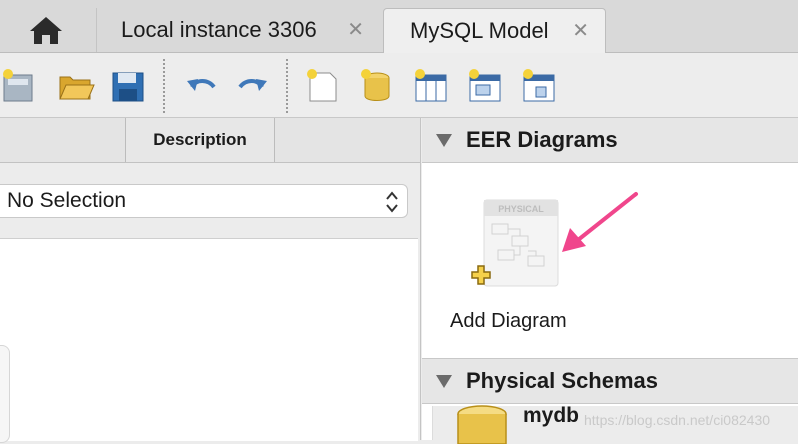 Image resolution: width=798 pixels, height=444 pixels. I want to click on view-icon, so click(485, 85).